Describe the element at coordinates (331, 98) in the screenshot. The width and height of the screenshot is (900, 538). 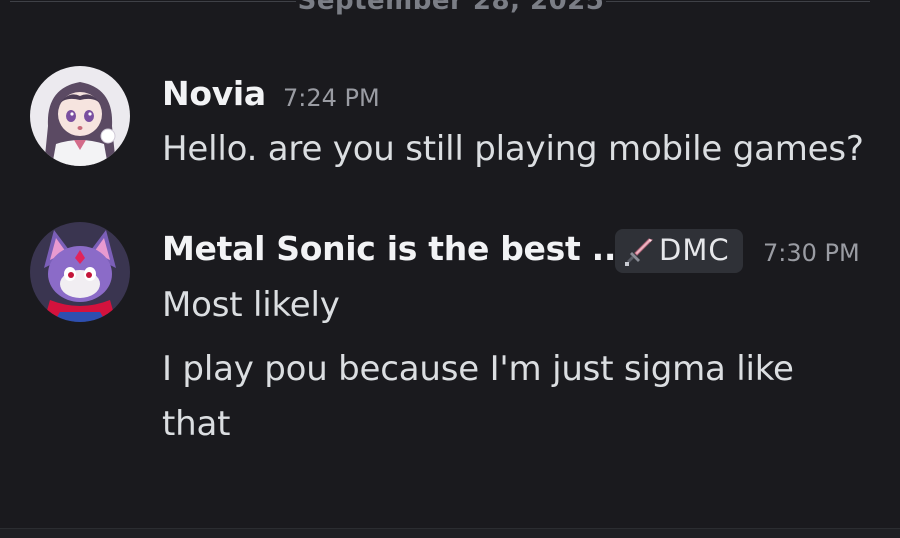
I see `timestamp: 7:24 PM` at that location.